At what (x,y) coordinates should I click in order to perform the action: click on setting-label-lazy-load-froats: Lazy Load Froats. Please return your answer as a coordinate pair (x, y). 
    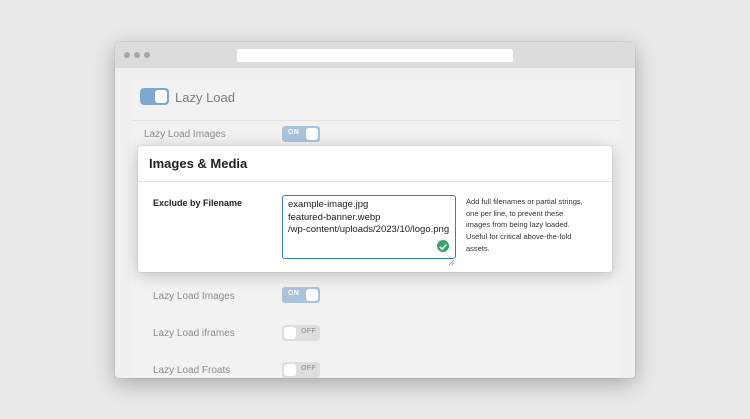
    Looking at the image, I should click on (192, 370).